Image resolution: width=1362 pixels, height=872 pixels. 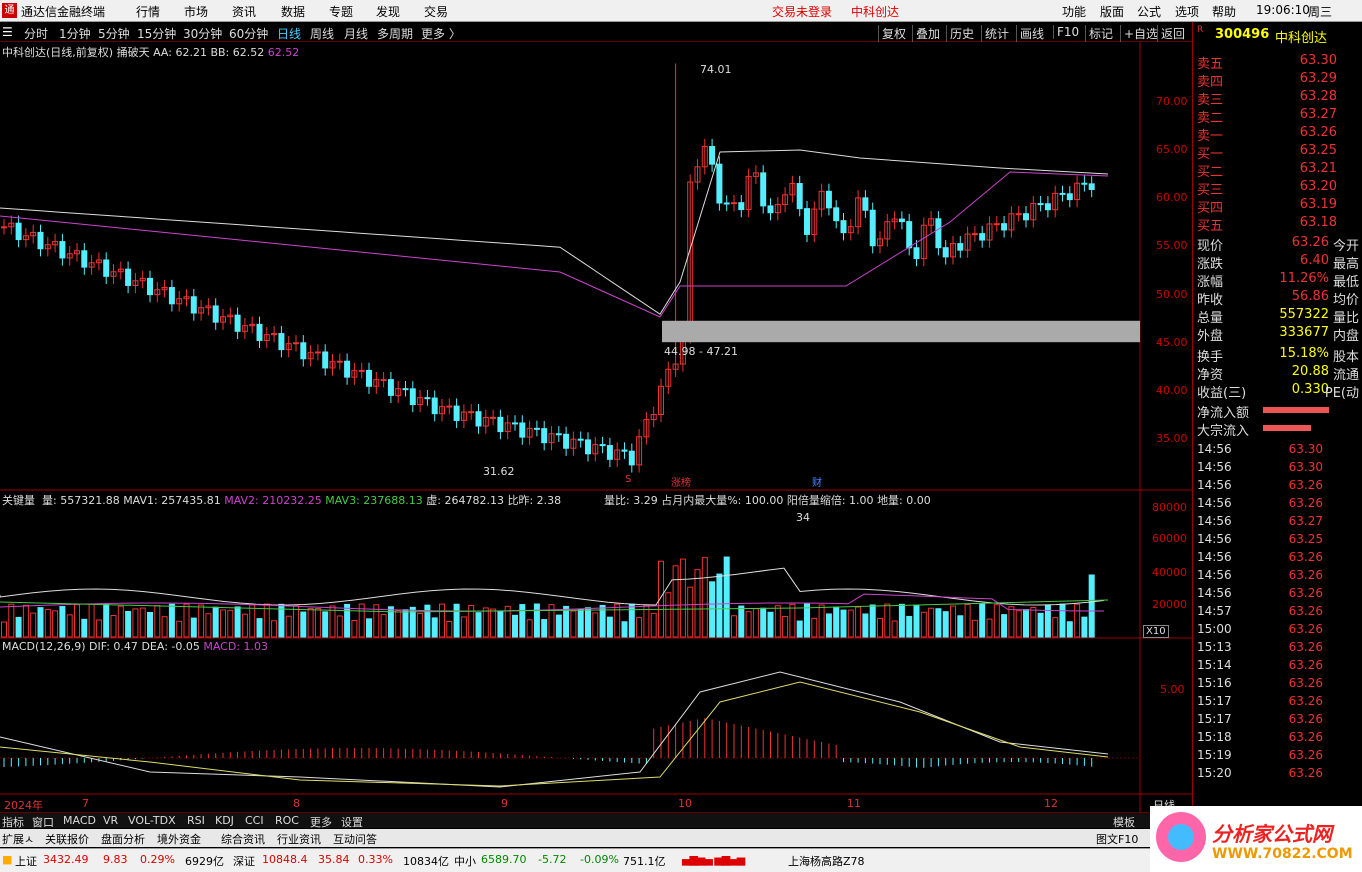 I want to click on sh-name: 上证, so click(x=26, y=861).